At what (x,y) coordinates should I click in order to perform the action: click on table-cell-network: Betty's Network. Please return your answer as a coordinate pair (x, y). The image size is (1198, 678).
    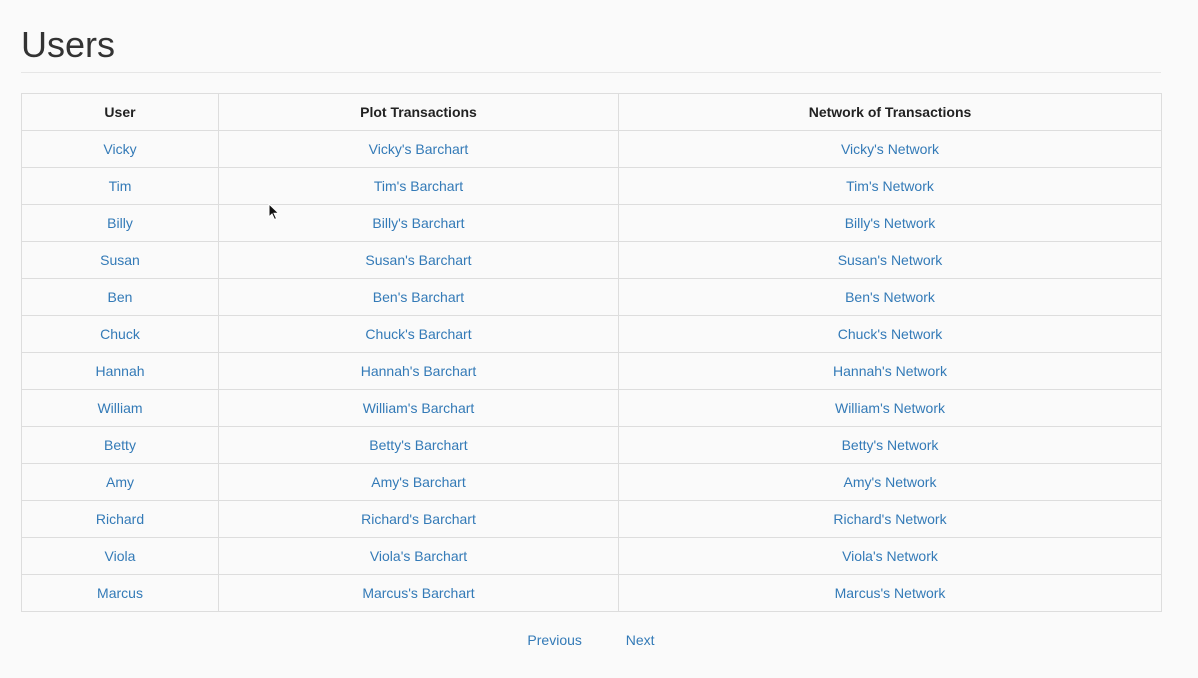
    Looking at the image, I should click on (890, 445).